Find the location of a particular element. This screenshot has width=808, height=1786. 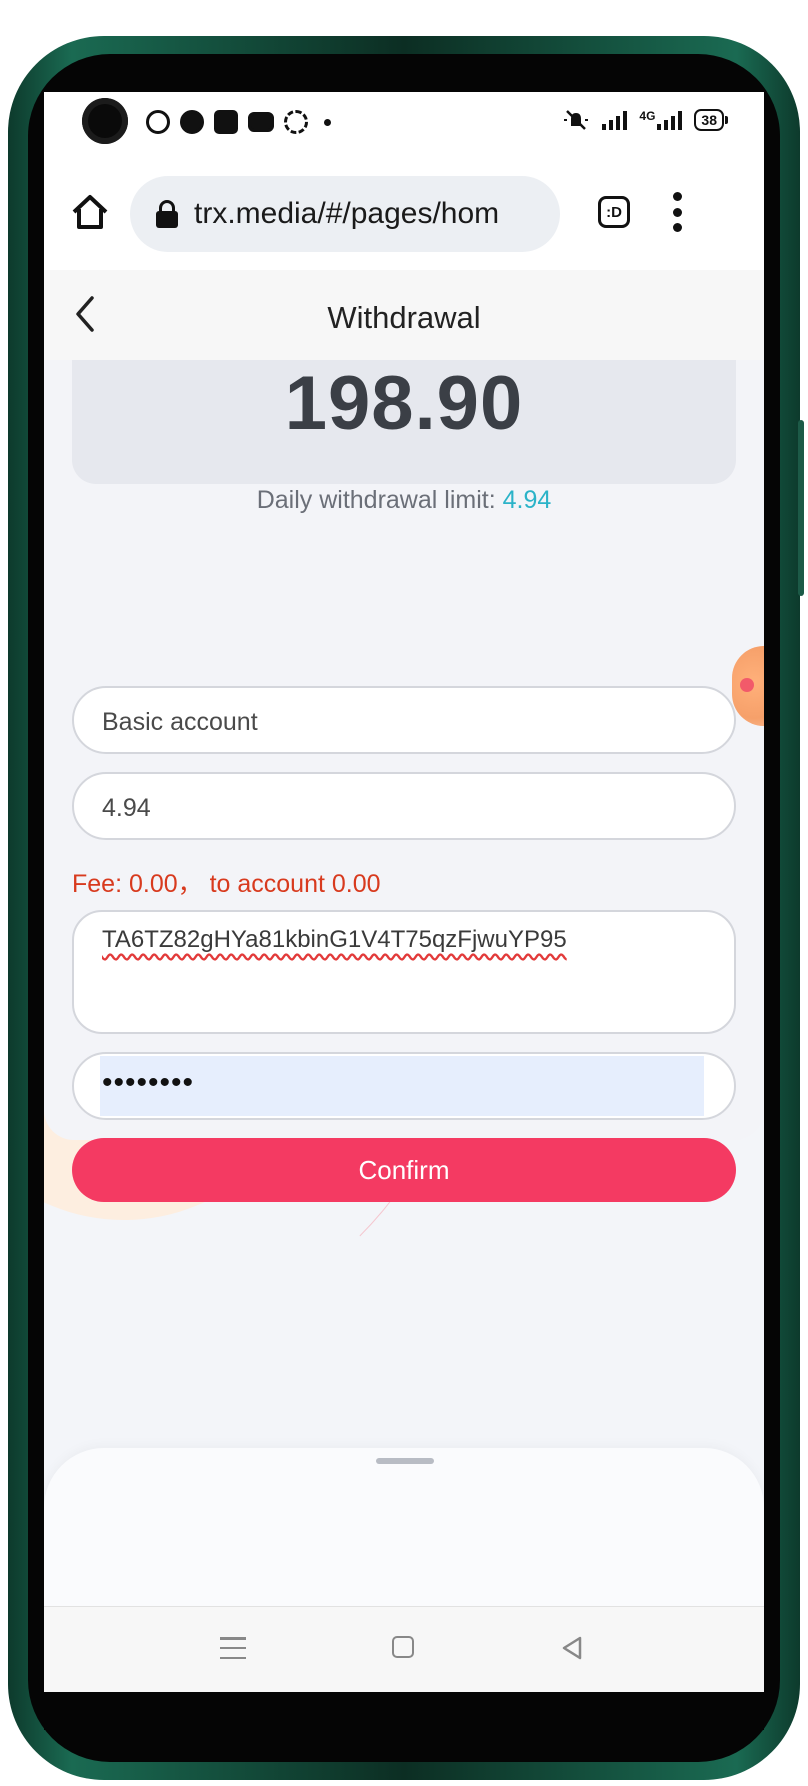

status-icons is located at coordinates (226, 122).